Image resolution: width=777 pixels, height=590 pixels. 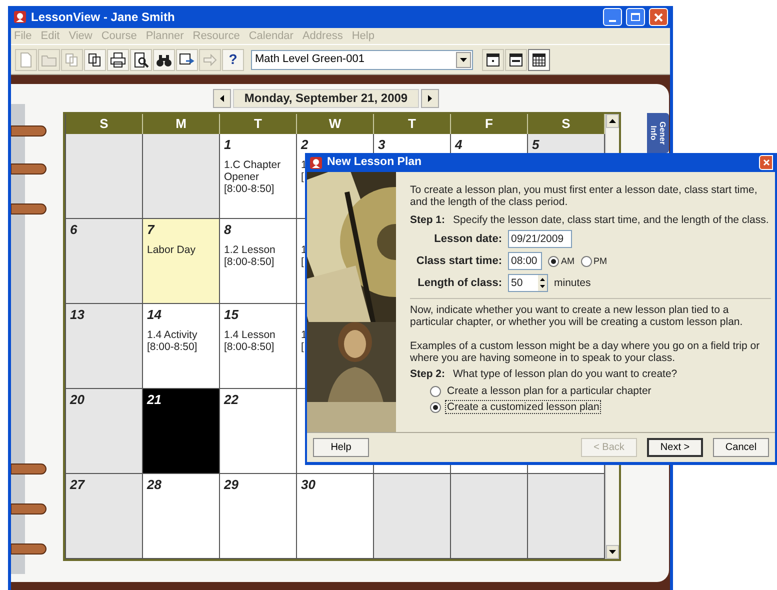 What do you see at coordinates (104, 261) in the screenshot?
I see `day-cell: 6` at bounding box center [104, 261].